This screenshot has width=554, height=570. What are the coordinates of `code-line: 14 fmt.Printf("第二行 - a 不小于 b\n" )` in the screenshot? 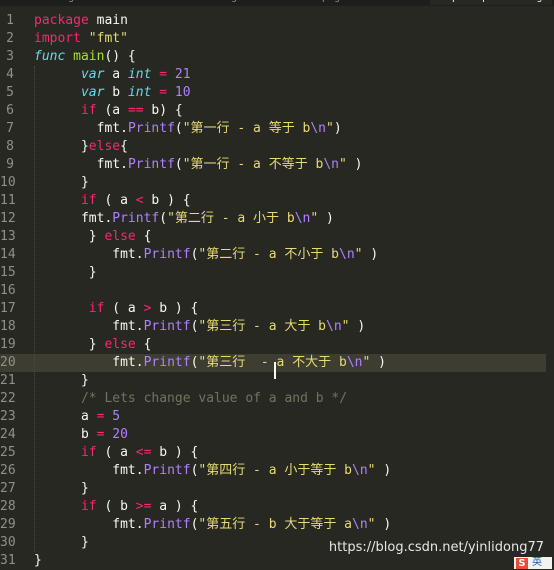 It's located at (277, 255).